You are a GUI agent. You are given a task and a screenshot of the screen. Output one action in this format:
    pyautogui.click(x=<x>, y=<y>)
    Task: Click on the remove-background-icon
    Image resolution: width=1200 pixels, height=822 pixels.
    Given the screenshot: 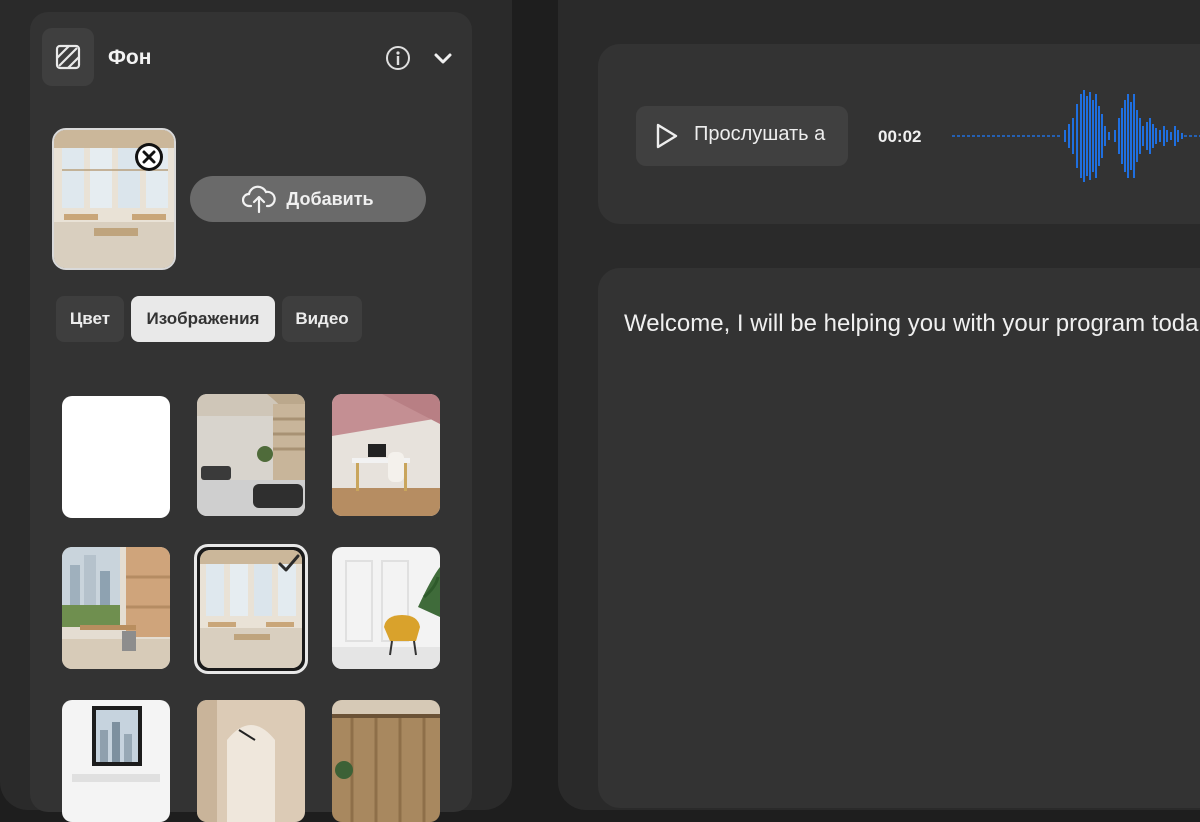 What is the action you would take?
    pyautogui.click(x=149, y=157)
    